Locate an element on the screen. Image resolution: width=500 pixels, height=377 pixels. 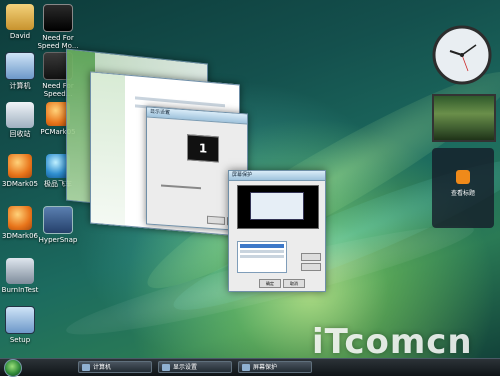
desktop-icon-hypersnap: HyperSnap is located at coordinates (58, 225).